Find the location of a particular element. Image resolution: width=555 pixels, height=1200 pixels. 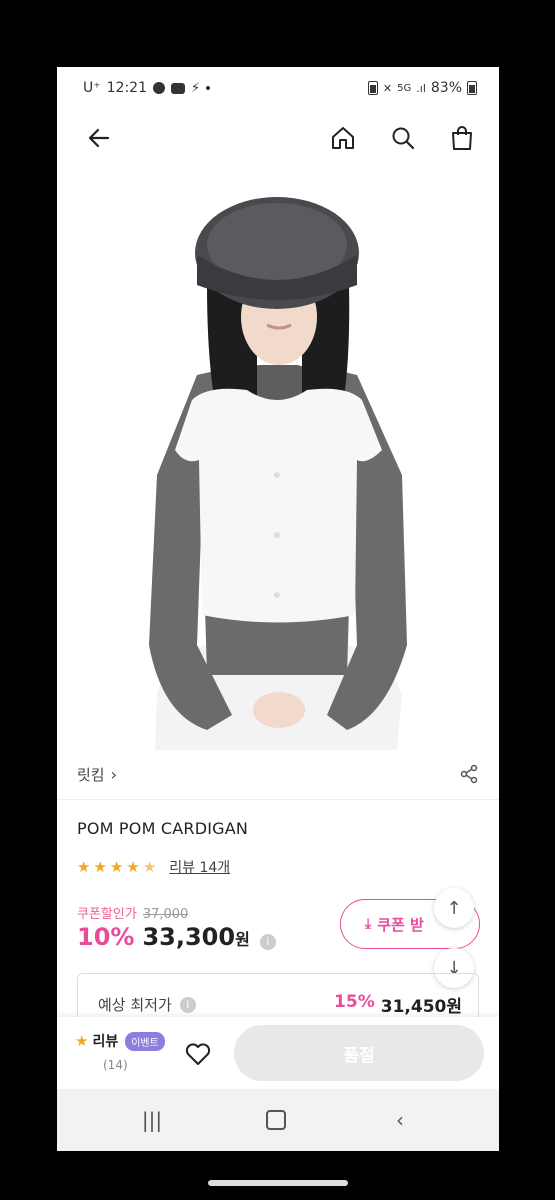

youtube-icon is located at coordinates (178, 88).